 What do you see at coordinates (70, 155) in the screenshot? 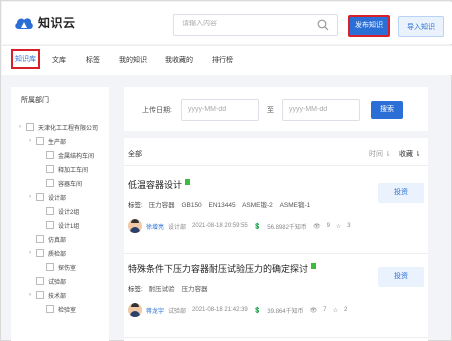
I see `tree-node: 金属结构车间` at bounding box center [70, 155].